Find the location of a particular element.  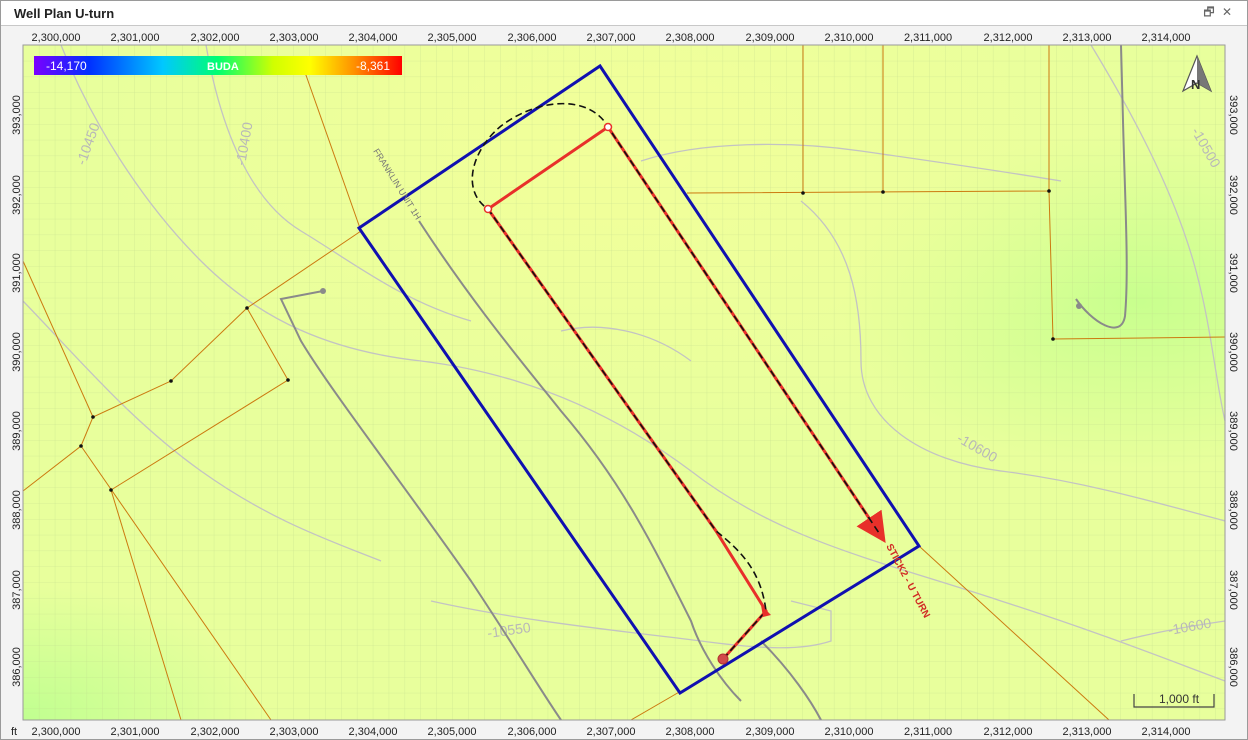

title-bar: Well Plan U-turn 🗗 ✕ is located at coordinates (624, 13).